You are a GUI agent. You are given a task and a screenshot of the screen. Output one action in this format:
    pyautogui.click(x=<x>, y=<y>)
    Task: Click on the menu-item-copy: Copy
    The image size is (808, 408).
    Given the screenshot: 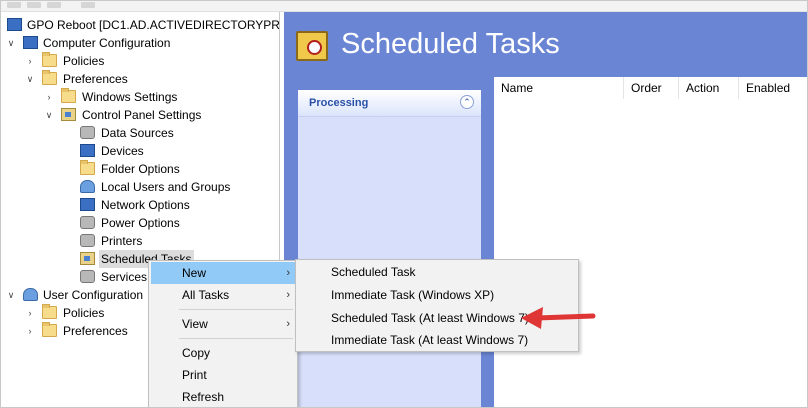 What is the action you would take?
    pyautogui.click(x=223, y=353)
    